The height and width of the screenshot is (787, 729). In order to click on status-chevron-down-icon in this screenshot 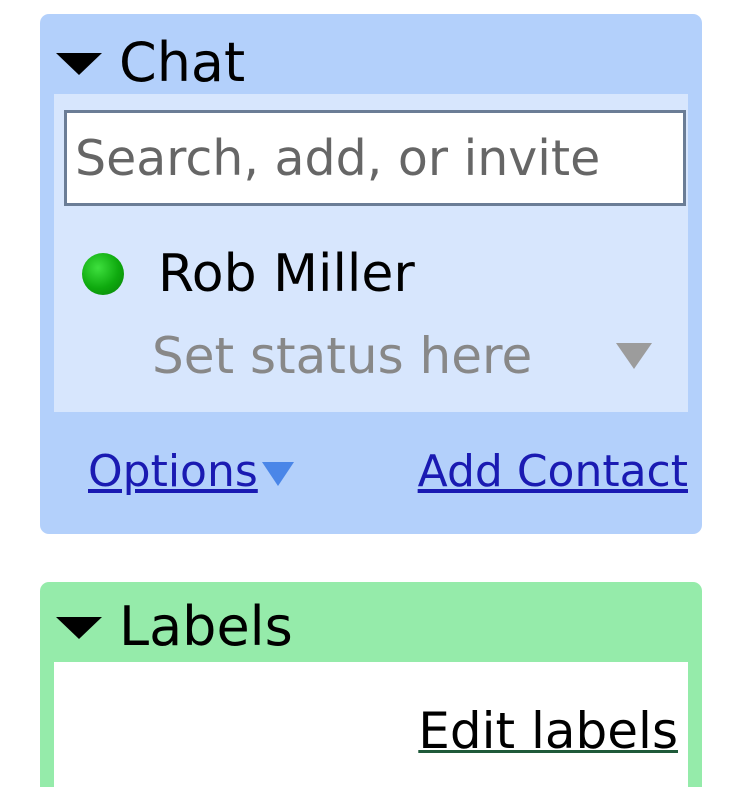, I will do `click(634, 356)`.